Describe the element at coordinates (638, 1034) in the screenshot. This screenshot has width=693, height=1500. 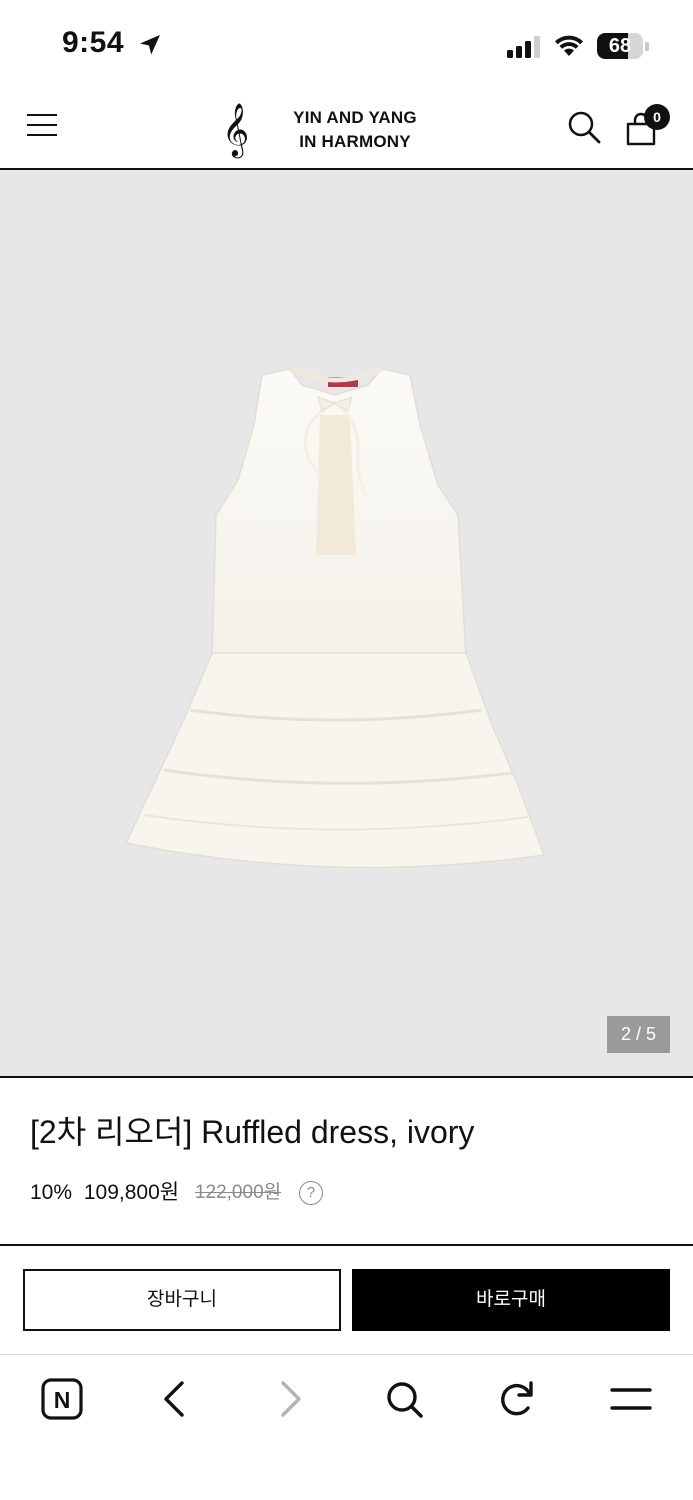
I see `image-counter: 2 / 5` at that location.